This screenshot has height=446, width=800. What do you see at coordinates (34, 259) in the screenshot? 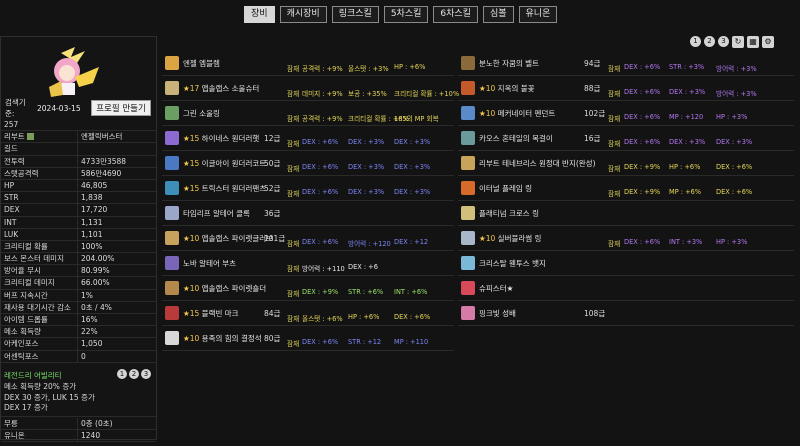
I see `stat-label: 보스 몬스터 데미지` at bounding box center [34, 259].